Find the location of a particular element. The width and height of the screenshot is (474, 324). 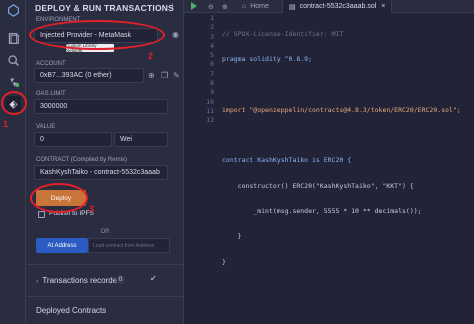

code-line: // SPDX-License-Identifier: MIT is located at coordinates (283, 34).